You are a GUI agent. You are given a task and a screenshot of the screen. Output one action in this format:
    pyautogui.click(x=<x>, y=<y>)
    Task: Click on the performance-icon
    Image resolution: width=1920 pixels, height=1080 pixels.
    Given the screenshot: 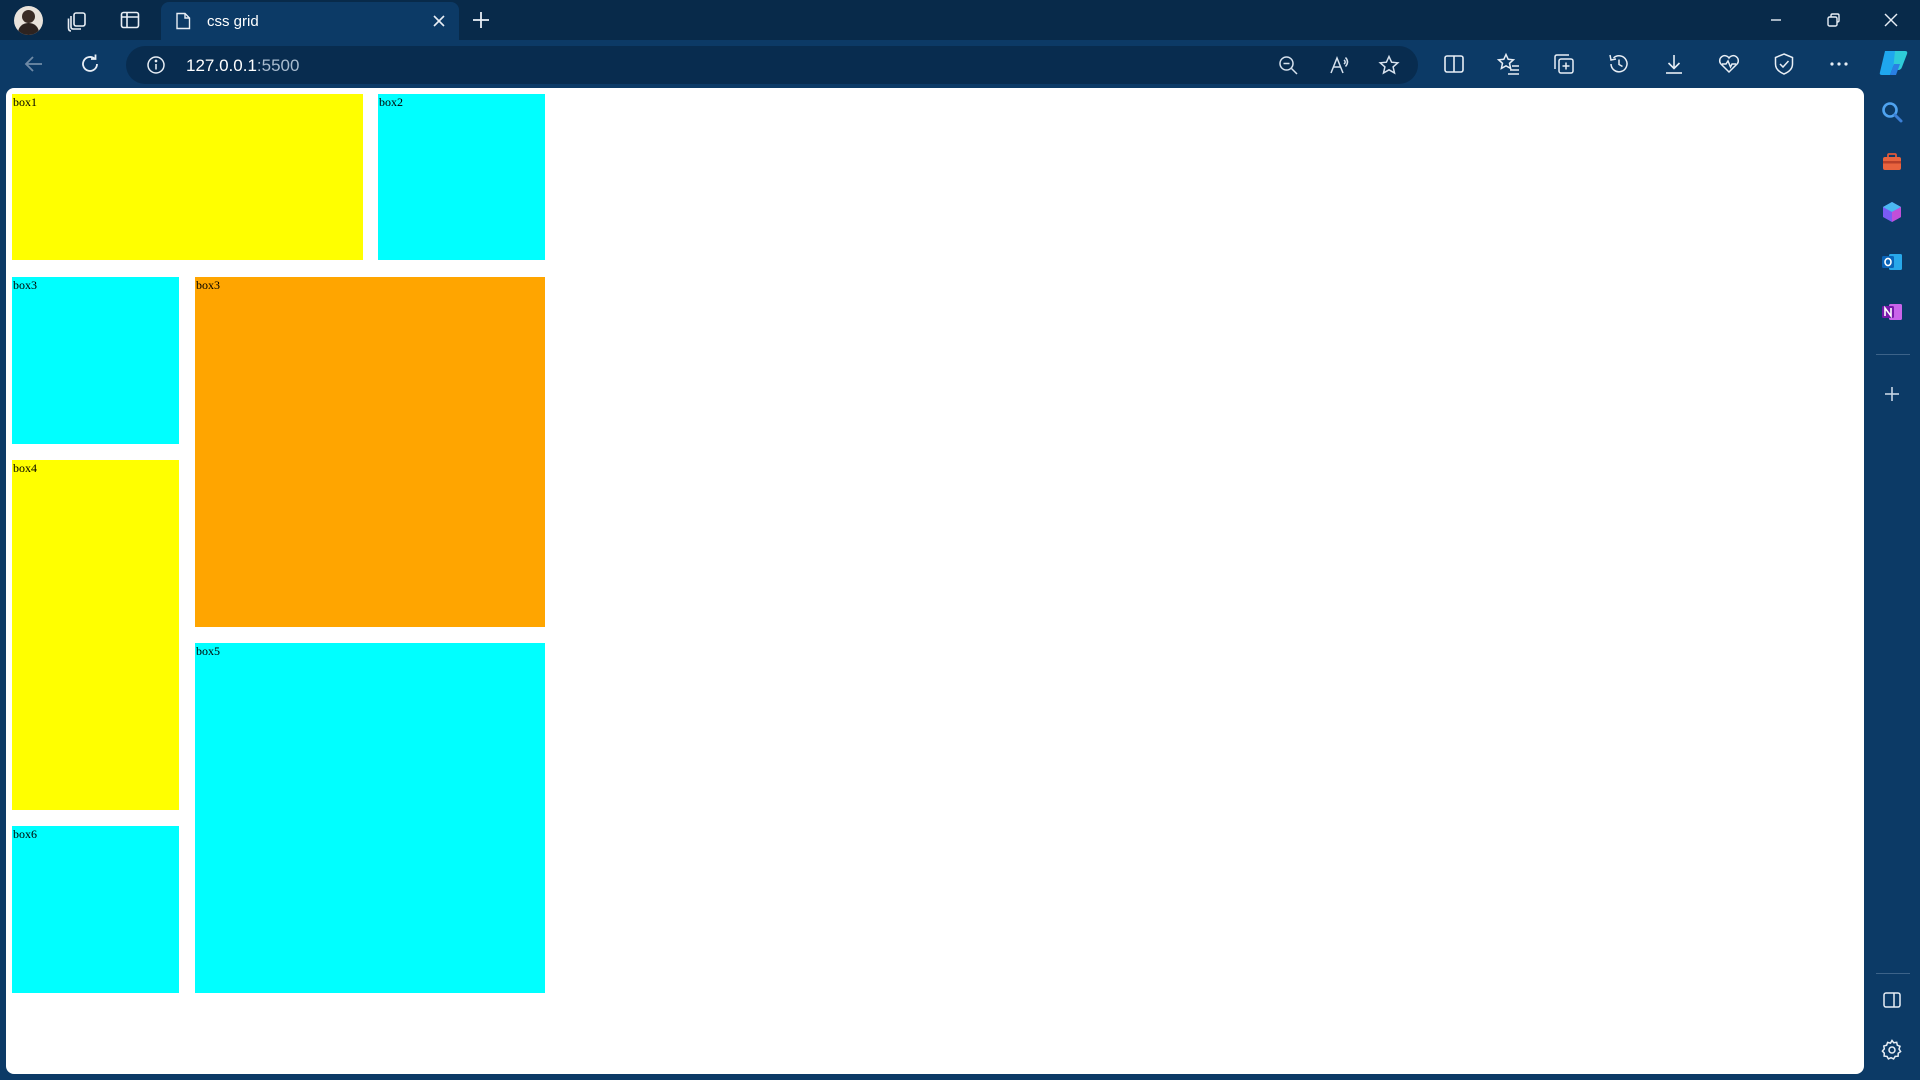 What is the action you would take?
    pyautogui.click(x=1729, y=64)
    